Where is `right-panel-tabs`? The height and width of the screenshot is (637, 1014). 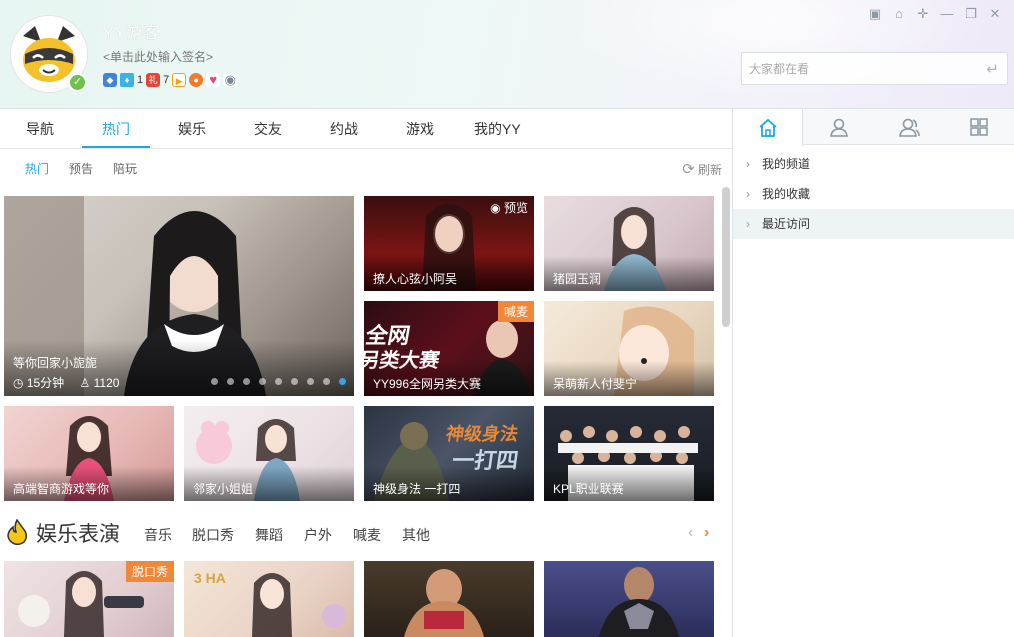 right-panel-tabs is located at coordinates (873, 127).